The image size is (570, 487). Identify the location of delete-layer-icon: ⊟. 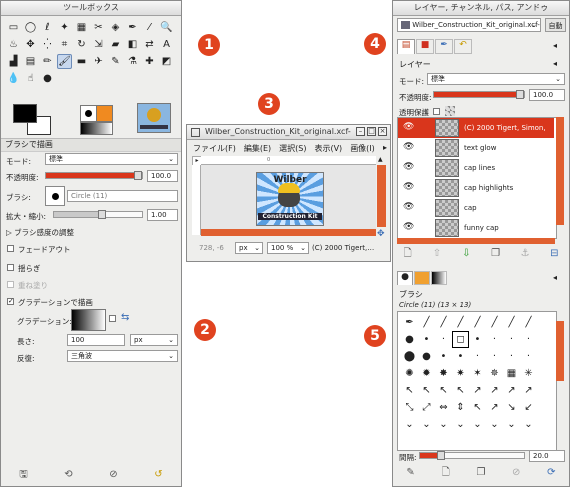
(554, 254).